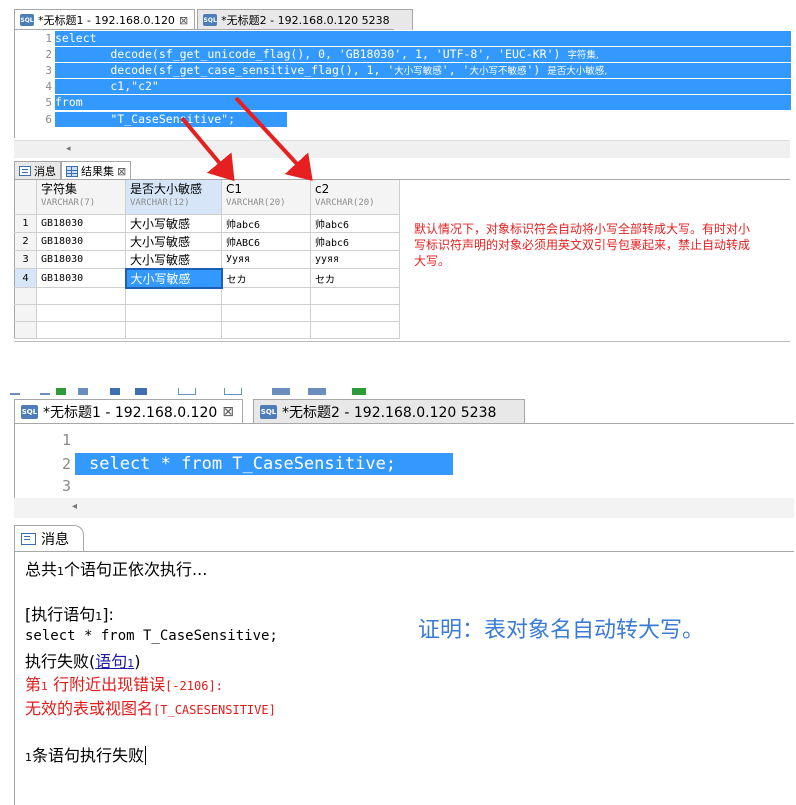 This screenshot has height=805, width=796. Describe the element at coordinates (200, 391) in the screenshot. I see `toolbar-cutoff` at that location.